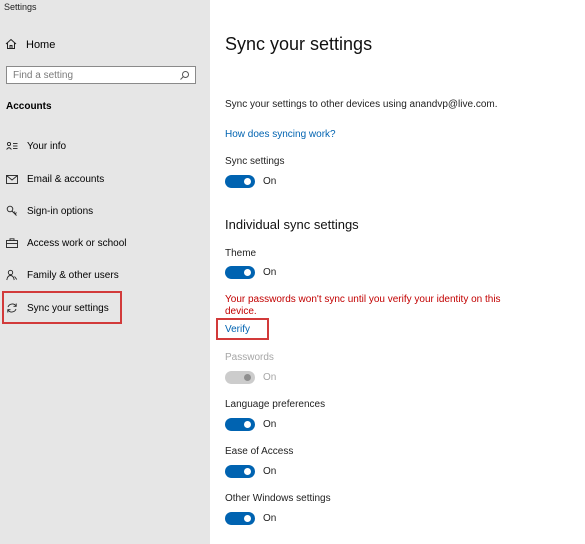 This screenshot has height=544, width=585. What do you see at coordinates (62, 307) in the screenshot?
I see `selection-highlight-box` at bounding box center [62, 307].